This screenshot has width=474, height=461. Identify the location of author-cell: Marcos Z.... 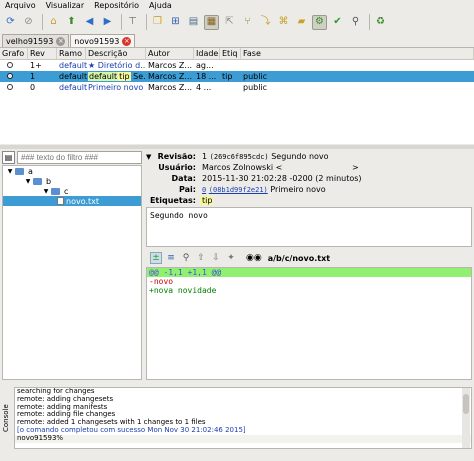
(170, 65).